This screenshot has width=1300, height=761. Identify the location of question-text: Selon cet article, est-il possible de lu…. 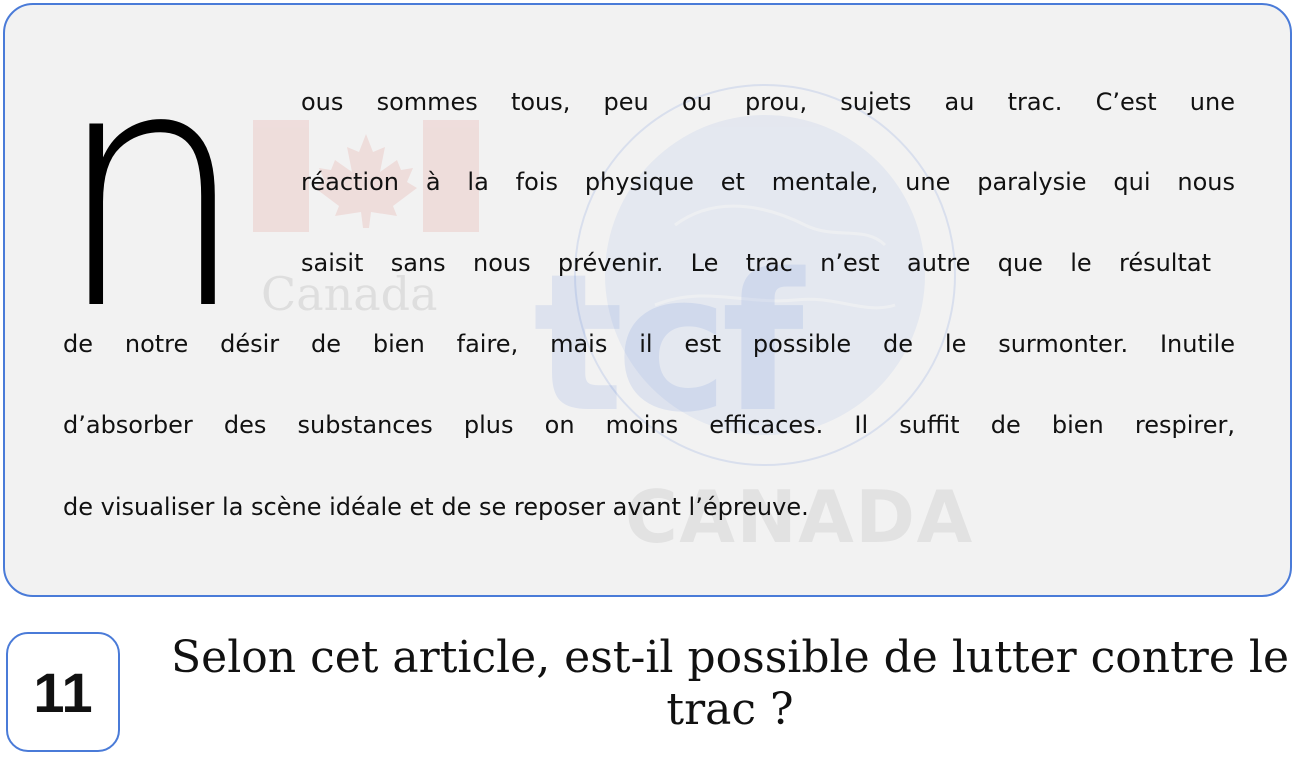
(730, 683).